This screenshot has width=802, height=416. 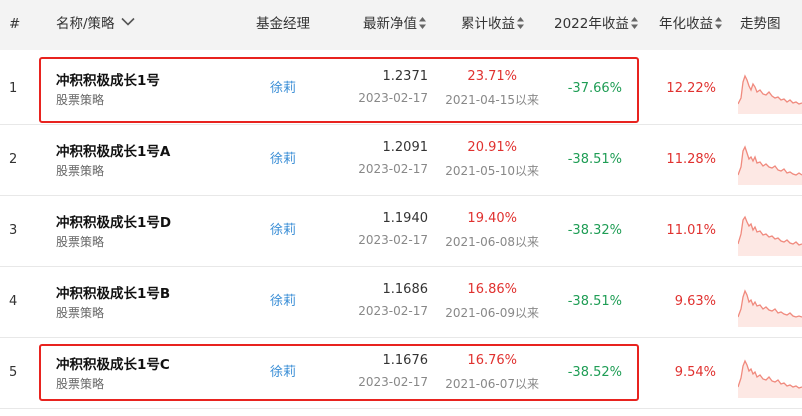 What do you see at coordinates (594, 88) in the screenshot?
I see `return-2022-value: -37.66%` at bounding box center [594, 88].